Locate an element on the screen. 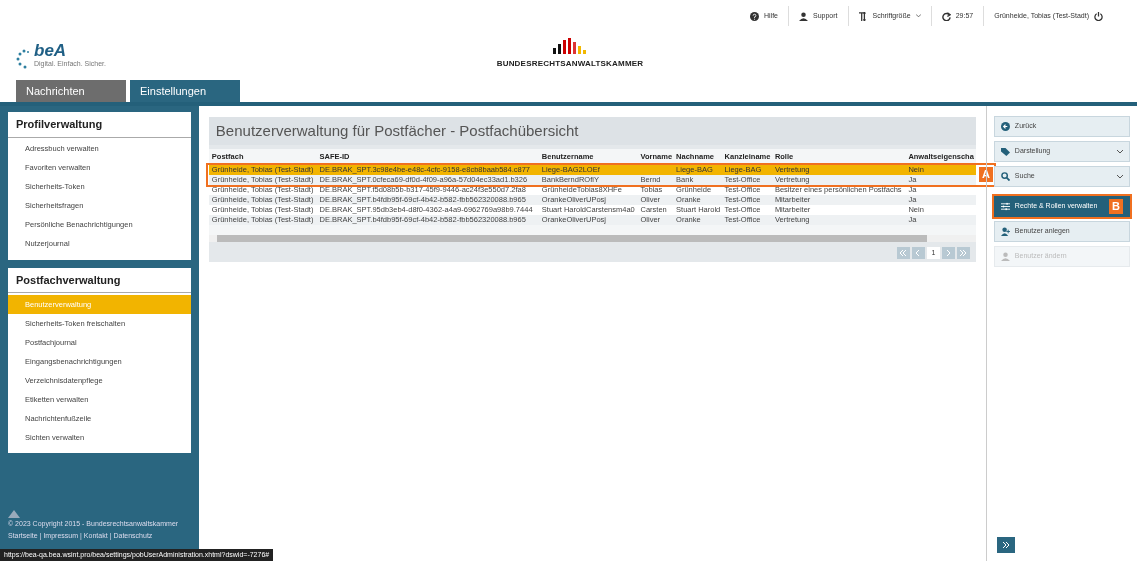  logo-text: beA is located at coordinates (51, 51).